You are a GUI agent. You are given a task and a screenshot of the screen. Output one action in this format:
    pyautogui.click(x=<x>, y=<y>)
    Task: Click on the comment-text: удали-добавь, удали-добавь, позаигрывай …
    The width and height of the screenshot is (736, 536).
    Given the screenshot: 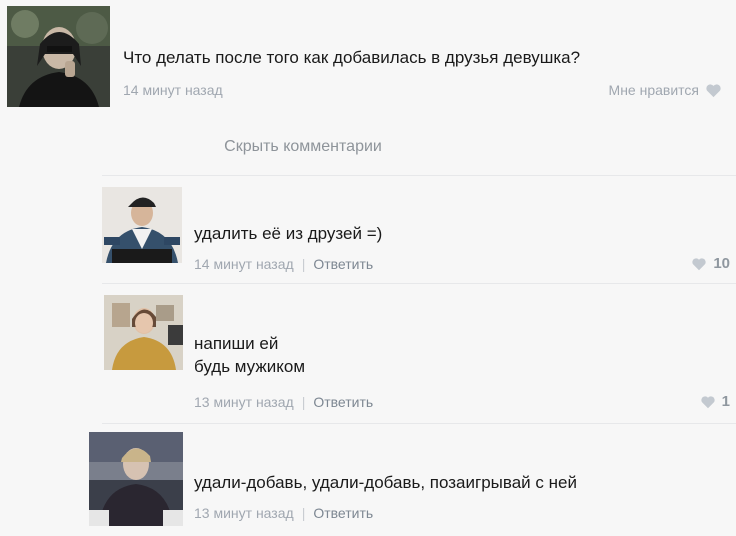 What is the action you would take?
    pyautogui.click(x=385, y=482)
    